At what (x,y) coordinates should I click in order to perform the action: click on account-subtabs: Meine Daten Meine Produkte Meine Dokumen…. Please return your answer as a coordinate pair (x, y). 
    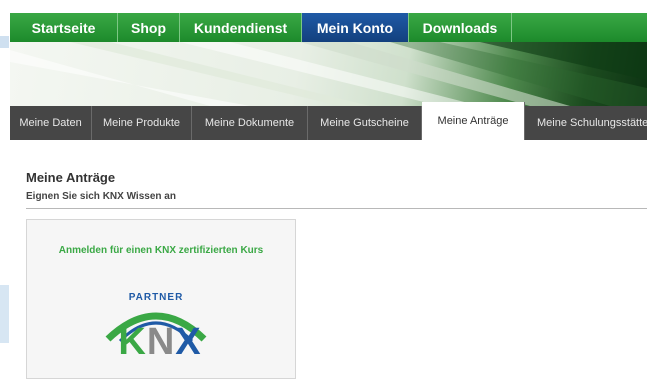
    Looking at the image, I should click on (328, 121).